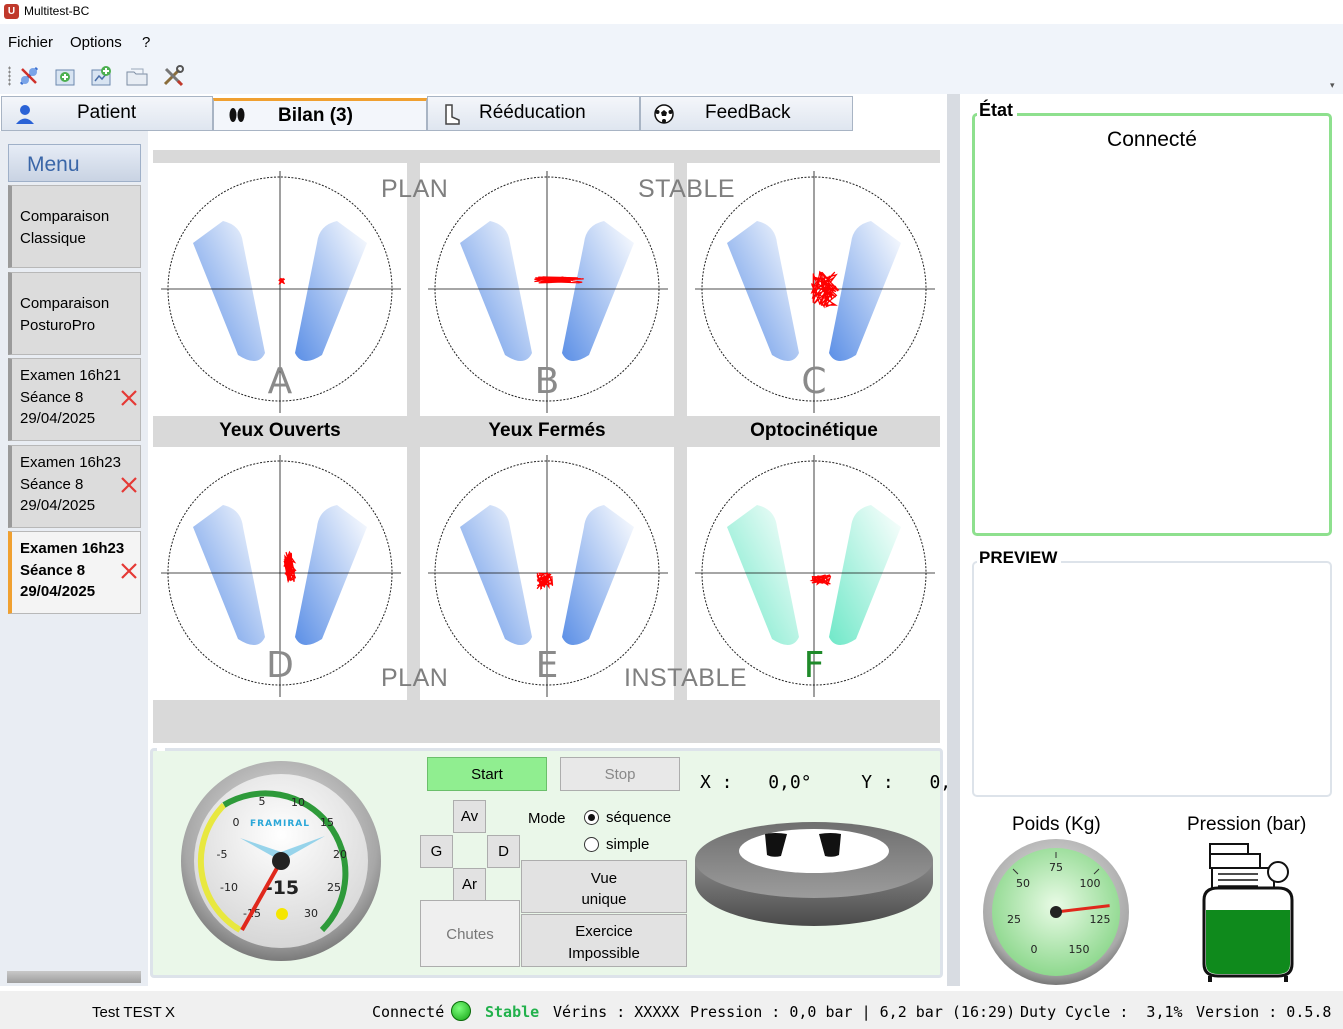 The width and height of the screenshot is (1343, 1029). What do you see at coordinates (604, 953) in the screenshot?
I see `exercice-line2: Impossible` at bounding box center [604, 953].